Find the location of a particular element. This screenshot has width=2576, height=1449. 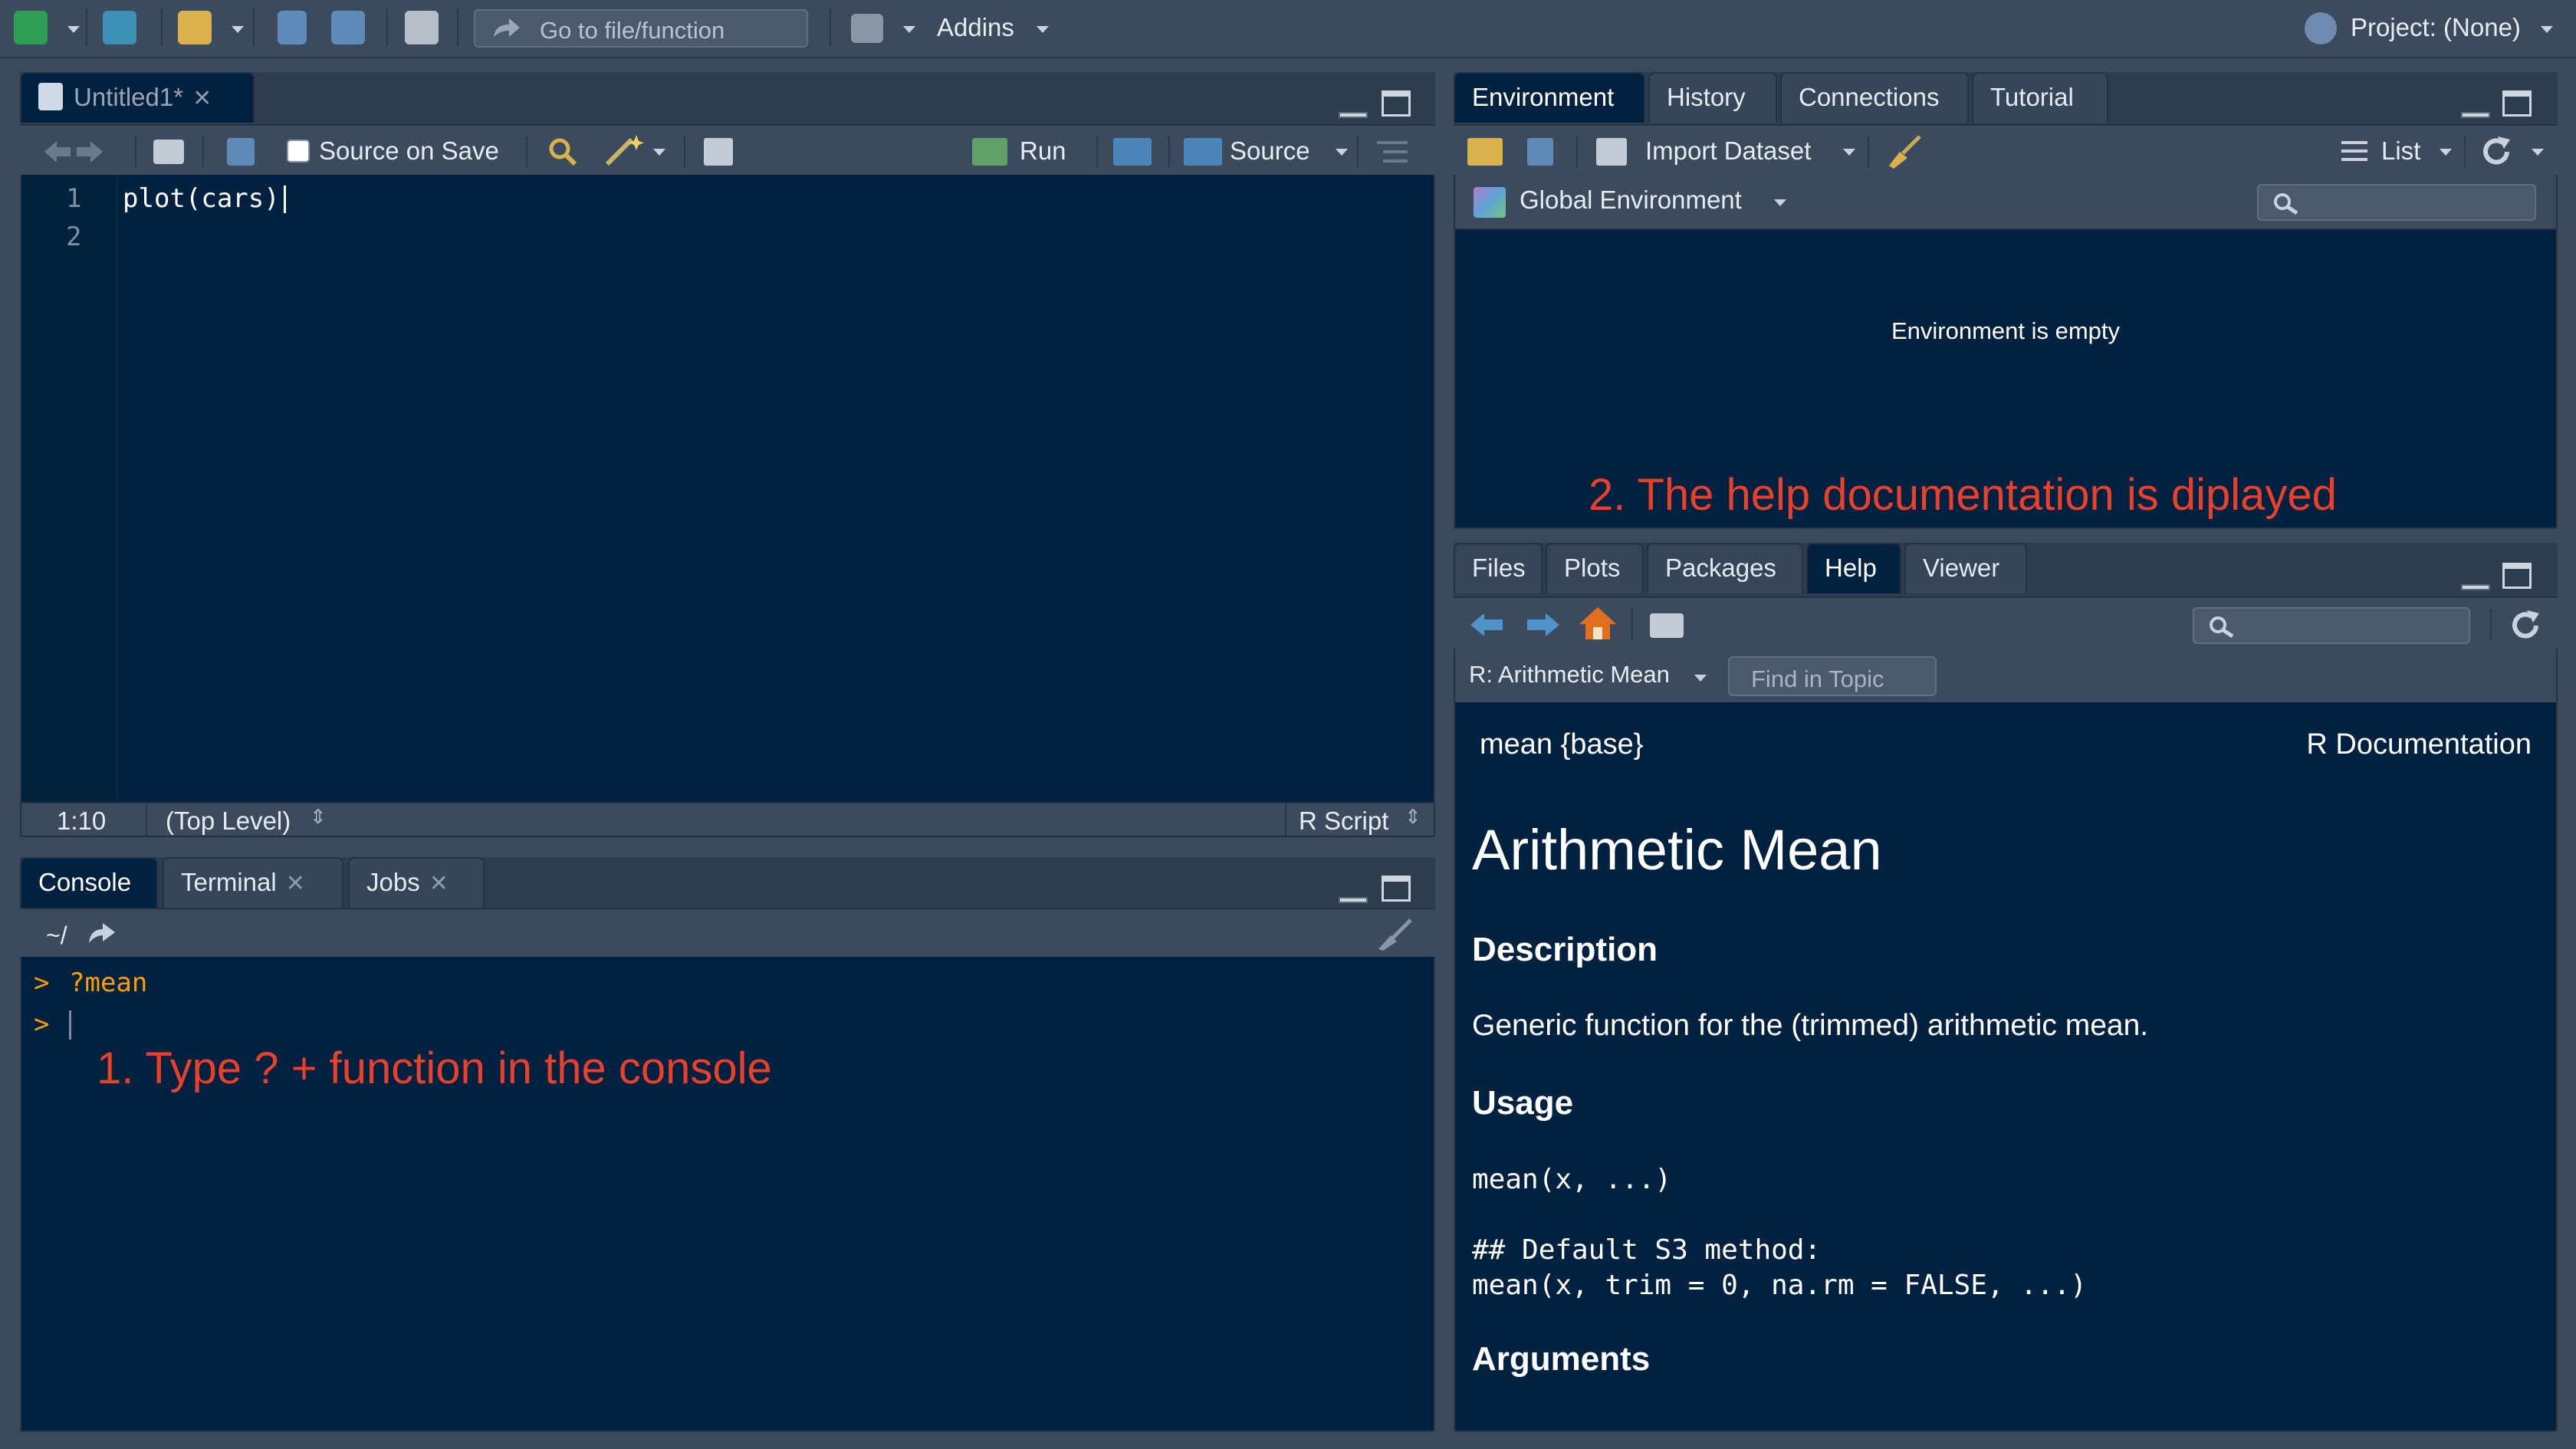

view-mode-selector: List is located at coordinates (2400, 151).